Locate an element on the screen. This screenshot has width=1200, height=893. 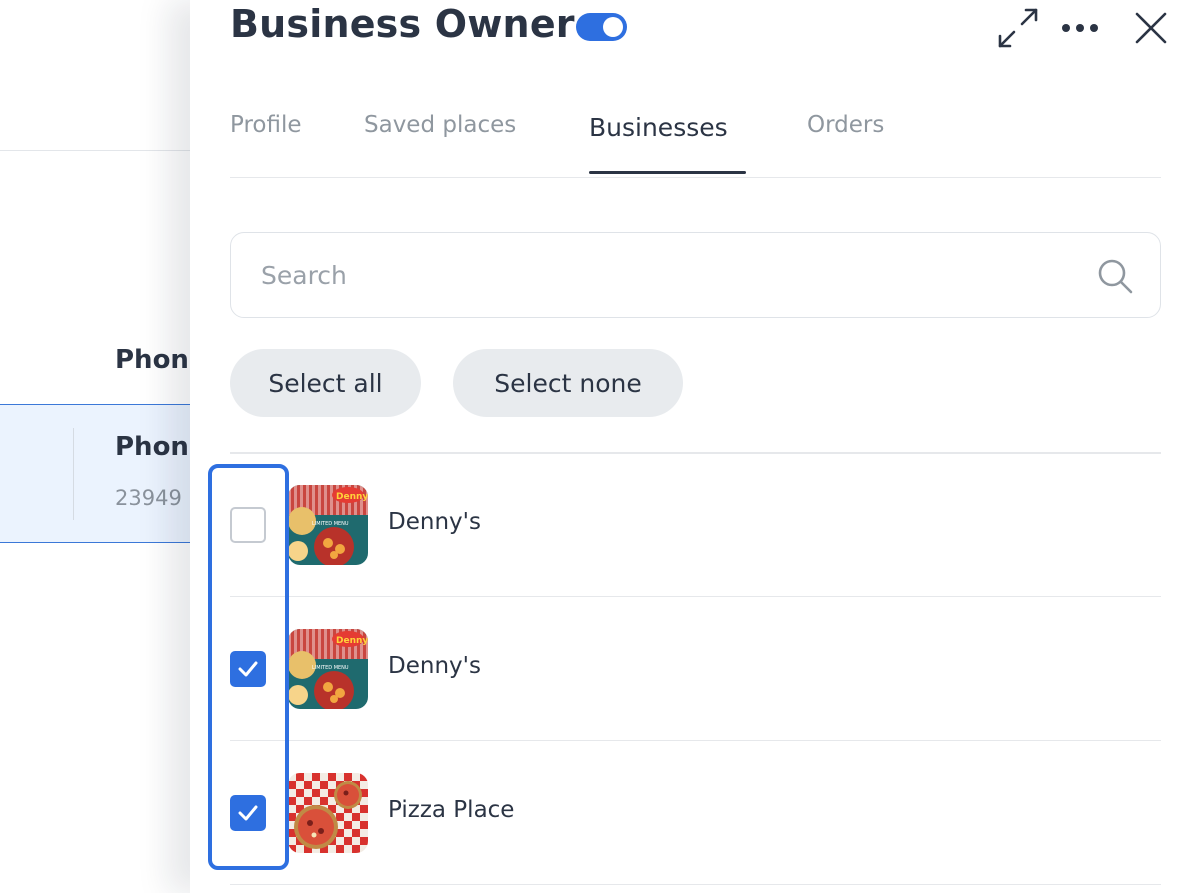
expand-icon is located at coordinates (1018, 28).